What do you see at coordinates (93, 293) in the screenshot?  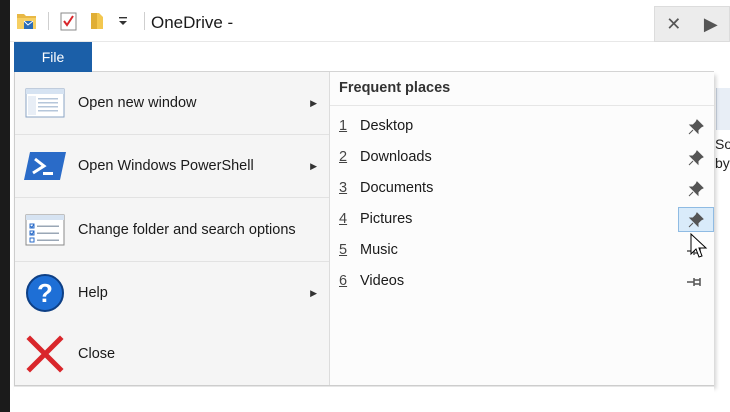 I see `cmd-label: Help` at bounding box center [93, 293].